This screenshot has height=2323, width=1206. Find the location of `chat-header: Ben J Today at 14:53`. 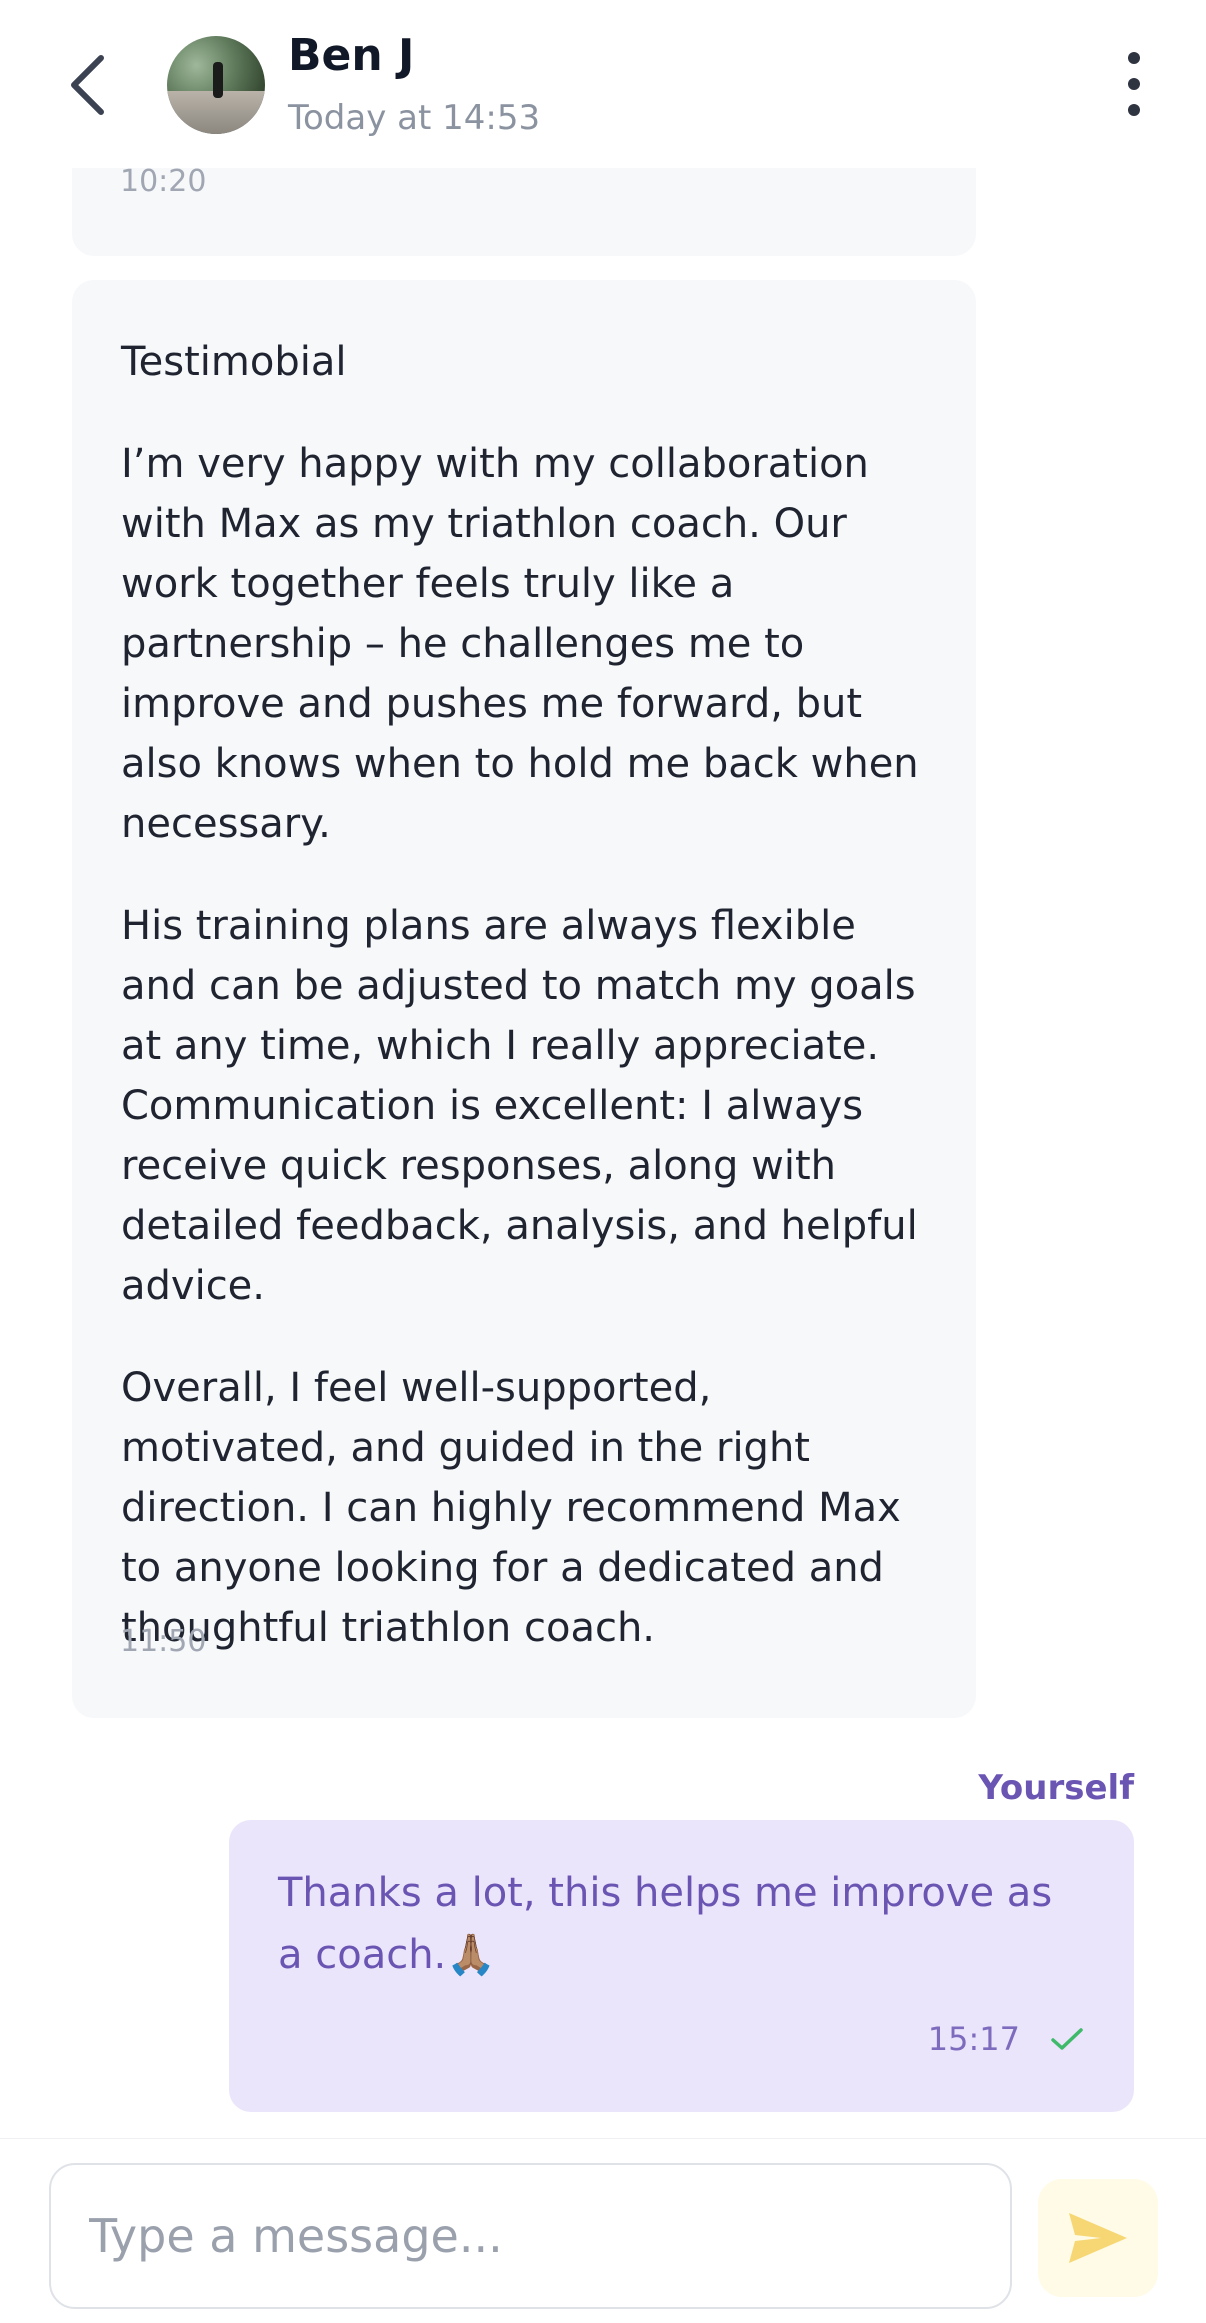

chat-header: Ben J Today at 14:53 is located at coordinates (603, 84).